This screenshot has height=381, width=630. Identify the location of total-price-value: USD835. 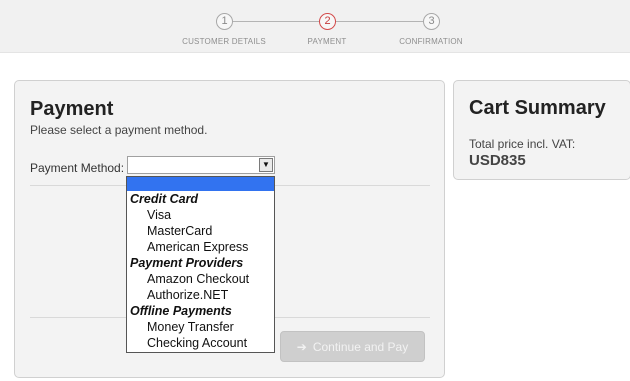
(497, 160).